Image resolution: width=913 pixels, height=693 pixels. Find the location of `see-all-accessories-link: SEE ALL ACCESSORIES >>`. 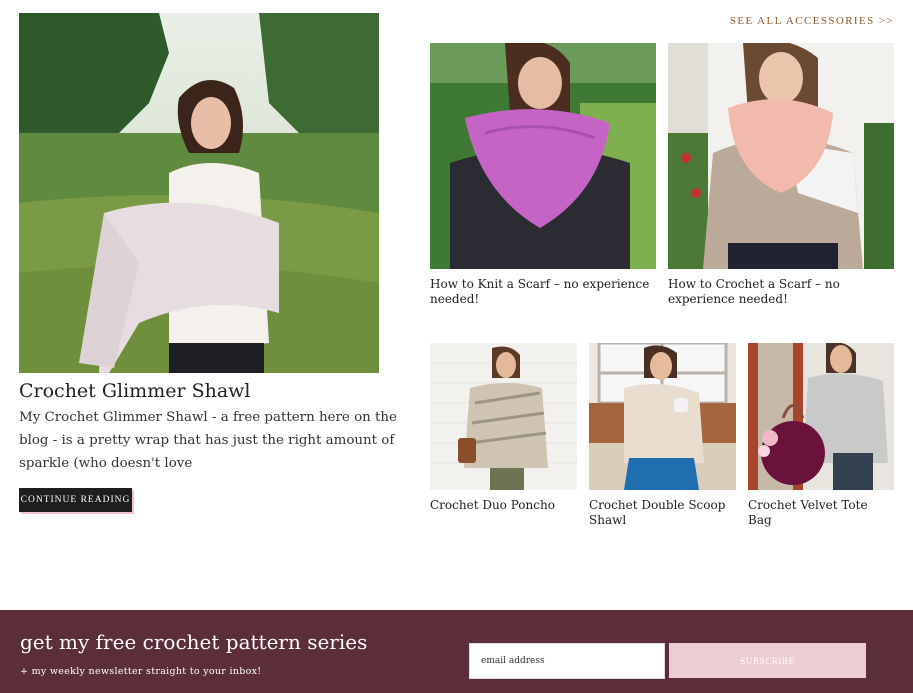

see-all-accessories-link: SEE ALL ACCESSORIES >> is located at coordinates (812, 21).